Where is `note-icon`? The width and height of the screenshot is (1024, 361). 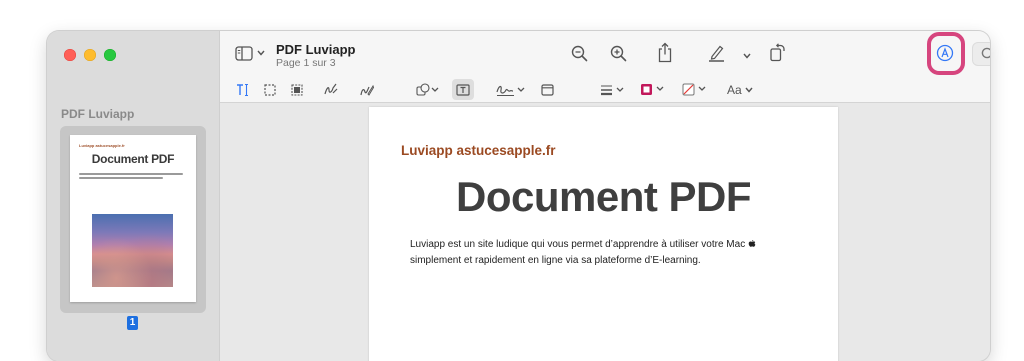 note-icon is located at coordinates (547, 89).